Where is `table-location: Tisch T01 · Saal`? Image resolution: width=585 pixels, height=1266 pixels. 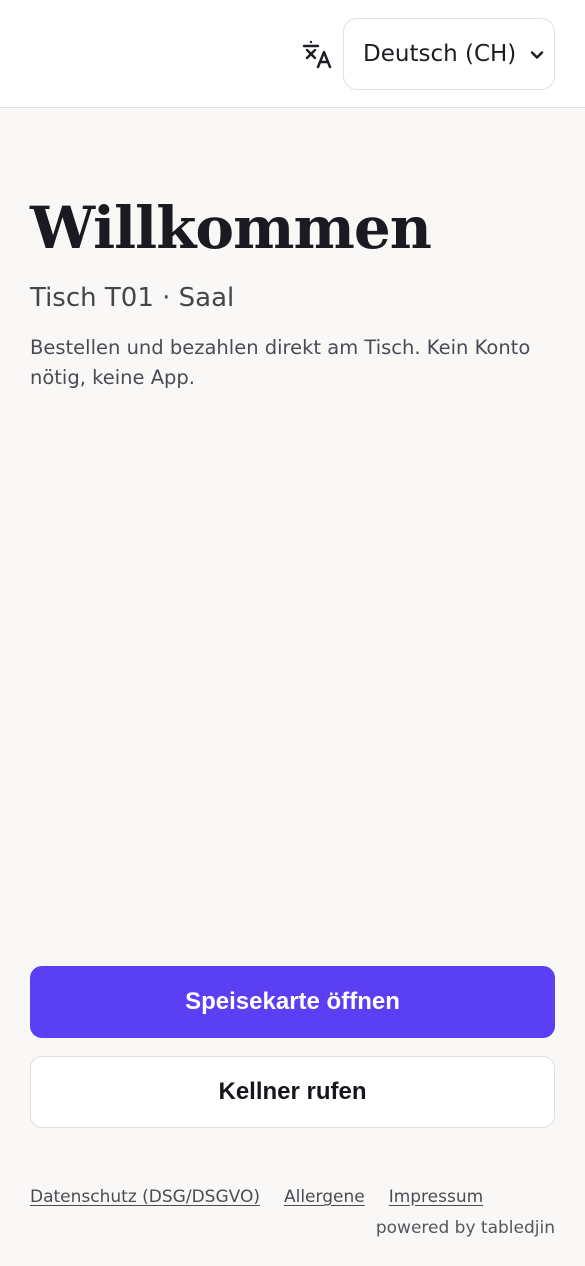 table-location: Tisch T01 · Saal is located at coordinates (132, 298).